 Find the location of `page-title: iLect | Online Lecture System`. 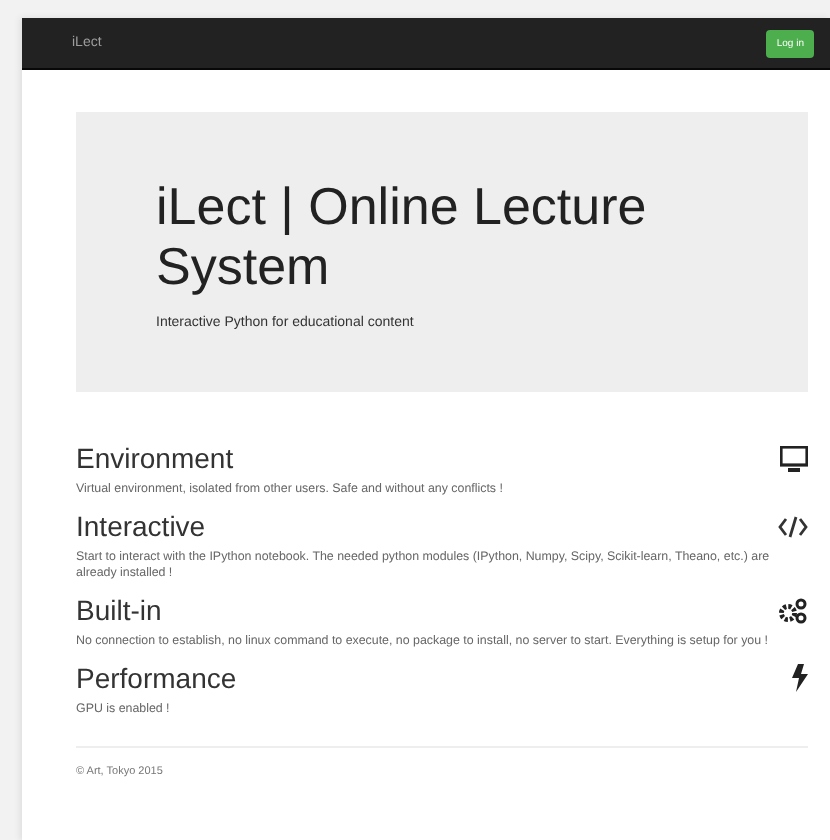

page-title: iLect | Online Lecture System is located at coordinates (402, 235).